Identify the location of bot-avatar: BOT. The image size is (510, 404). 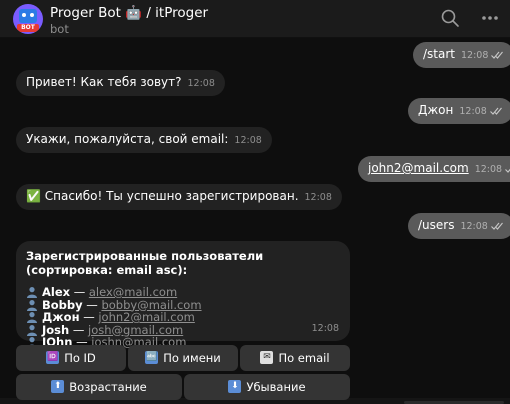
(28, 19).